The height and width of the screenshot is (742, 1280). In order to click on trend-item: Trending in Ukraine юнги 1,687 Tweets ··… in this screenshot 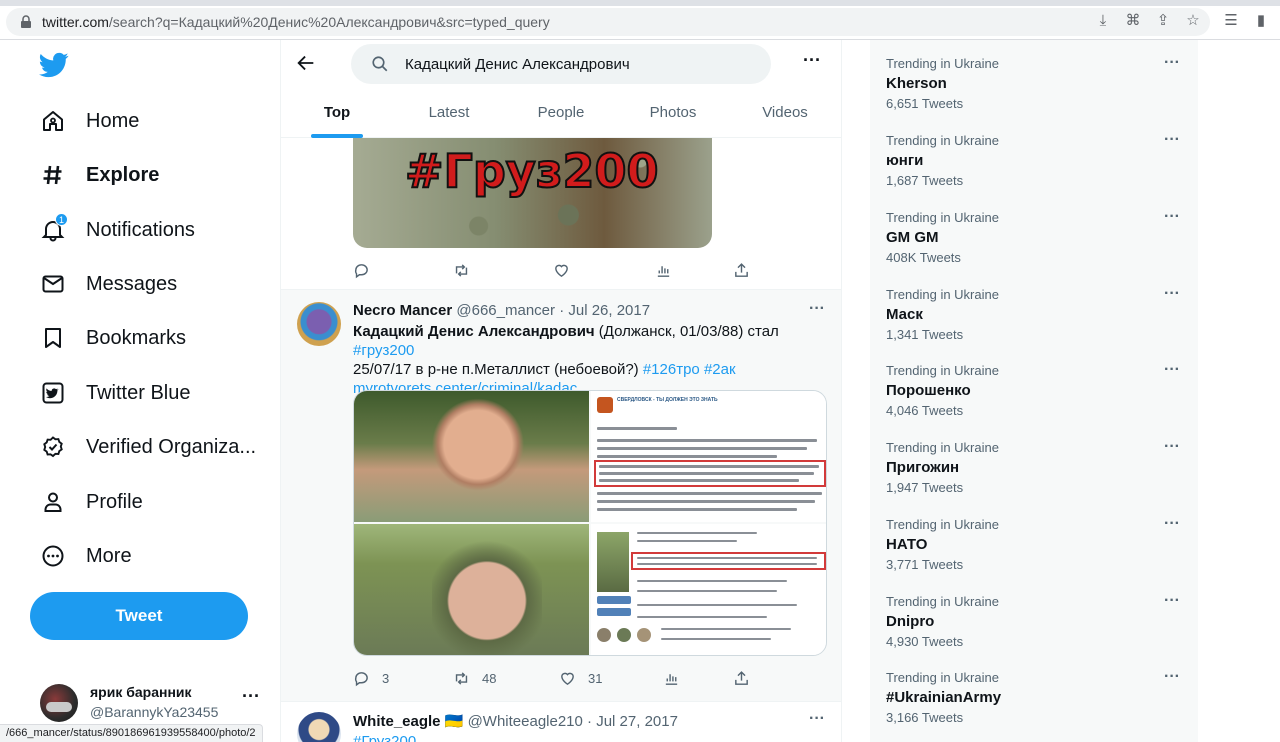, I will do `click(1034, 155)`.